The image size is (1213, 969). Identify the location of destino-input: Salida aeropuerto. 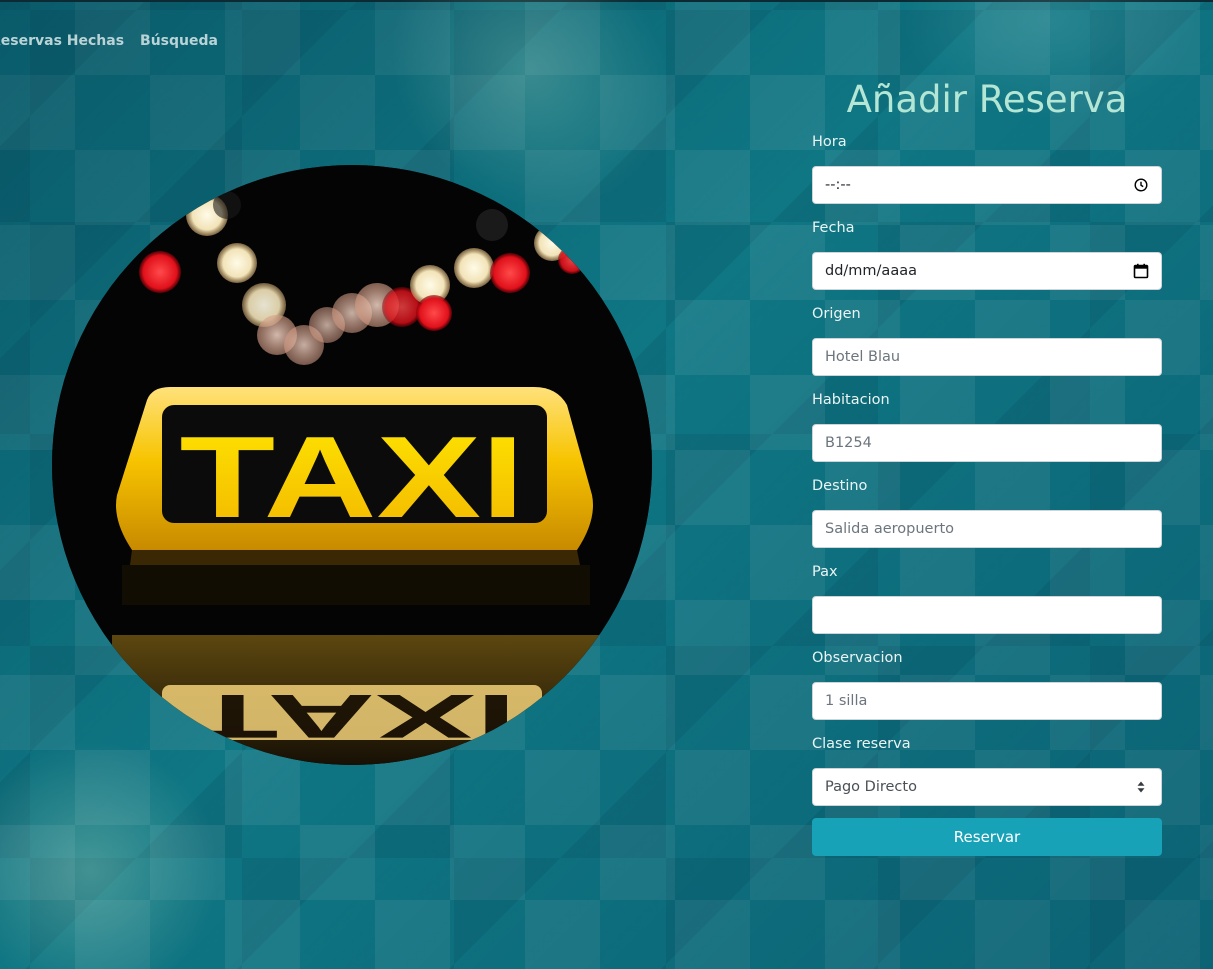
(987, 529).